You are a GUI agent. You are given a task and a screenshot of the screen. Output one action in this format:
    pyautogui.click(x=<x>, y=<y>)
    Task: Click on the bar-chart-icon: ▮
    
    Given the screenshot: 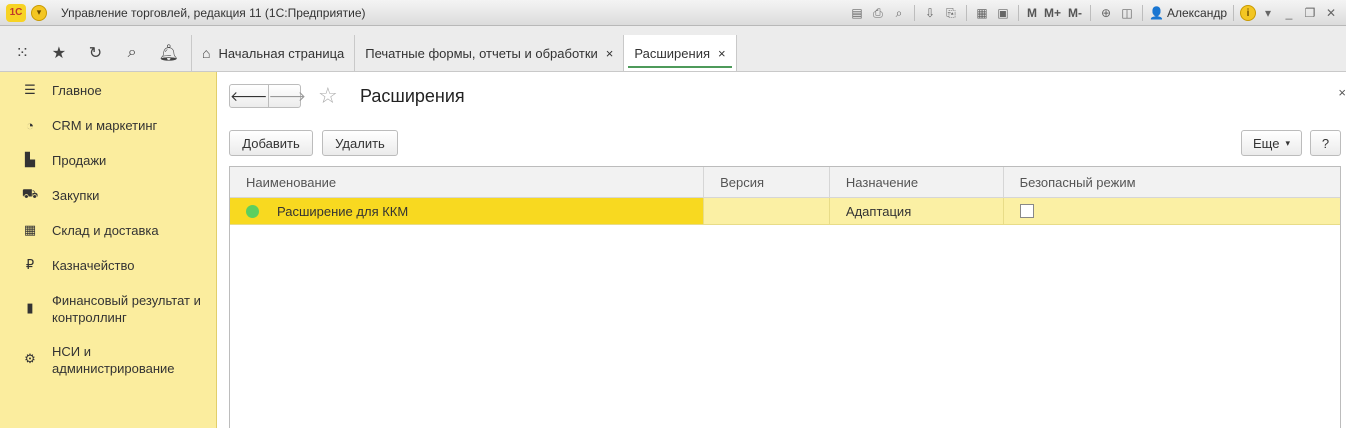 What is the action you would take?
    pyautogui.click(x=30, y=307)
    